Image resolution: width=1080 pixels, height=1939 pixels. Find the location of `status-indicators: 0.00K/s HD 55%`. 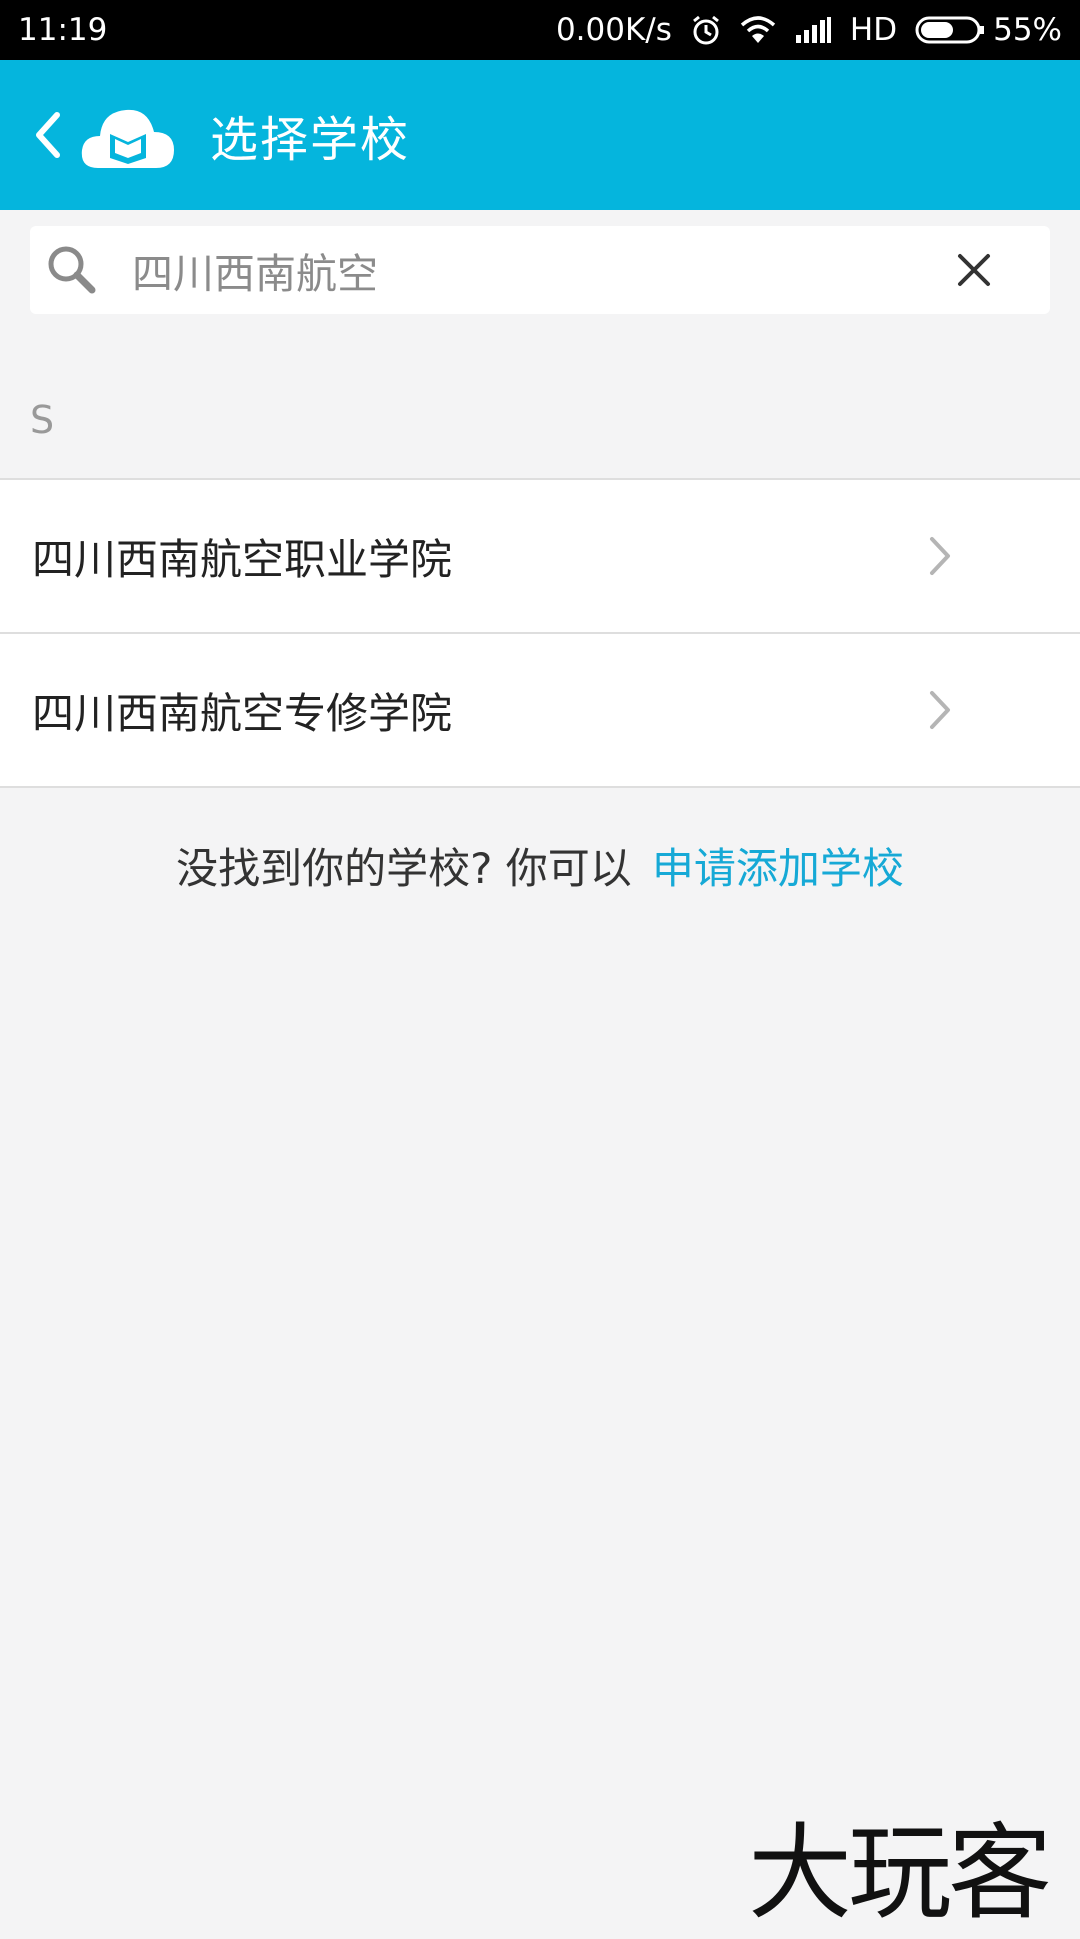

status-indicators: 0.00K/s HD 55% is located at coordinates (809, 30).